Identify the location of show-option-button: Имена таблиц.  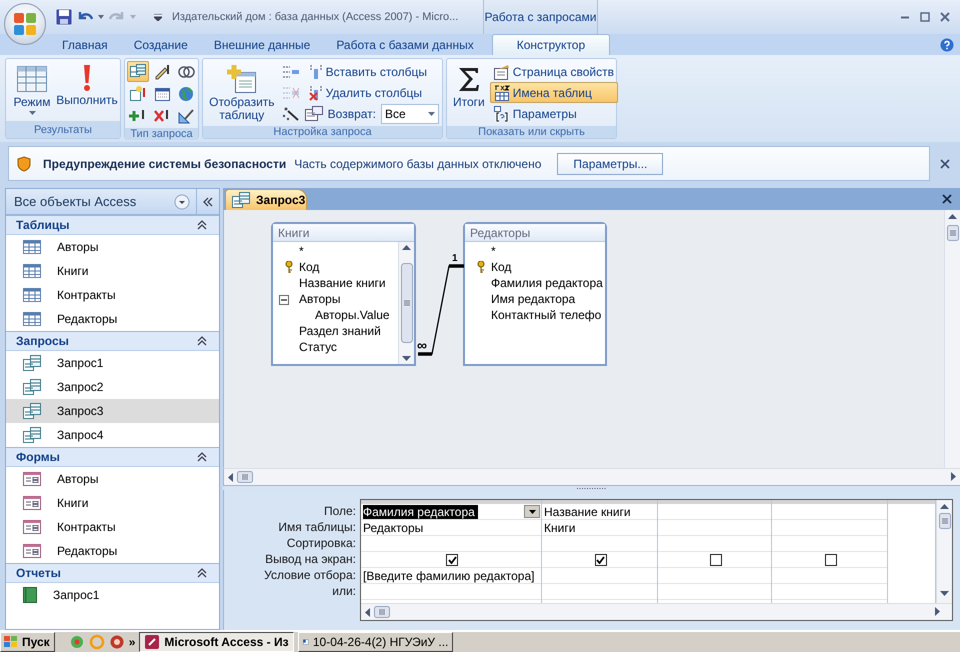
(554, 92).